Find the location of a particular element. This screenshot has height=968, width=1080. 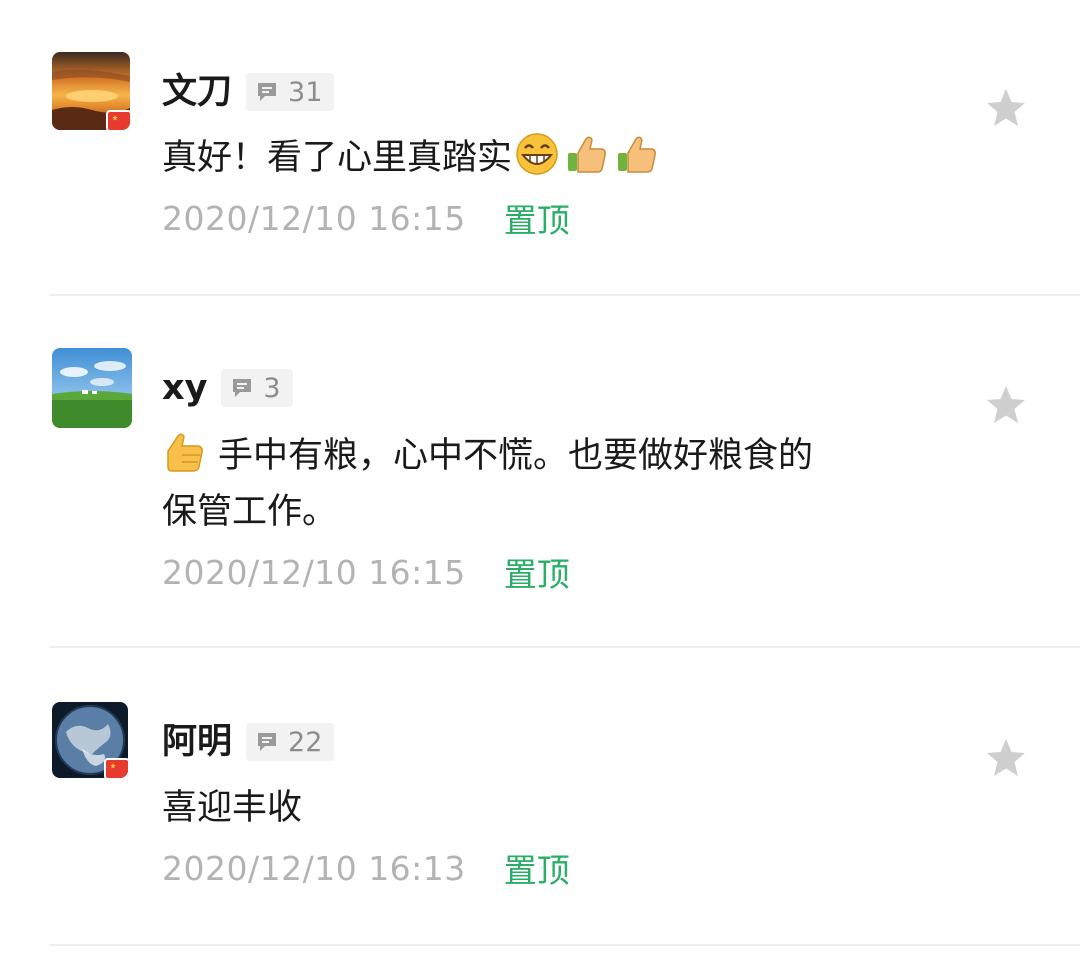

comment-text-content: 喜迎丰收 is located at coordinates (232, 808).